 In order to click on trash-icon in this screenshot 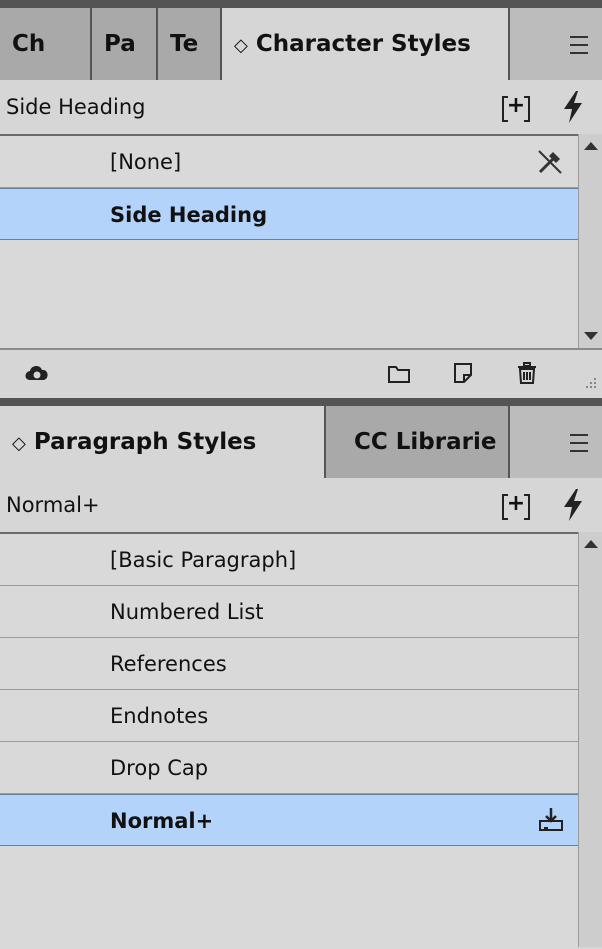, I will do `click(527, 373)`.